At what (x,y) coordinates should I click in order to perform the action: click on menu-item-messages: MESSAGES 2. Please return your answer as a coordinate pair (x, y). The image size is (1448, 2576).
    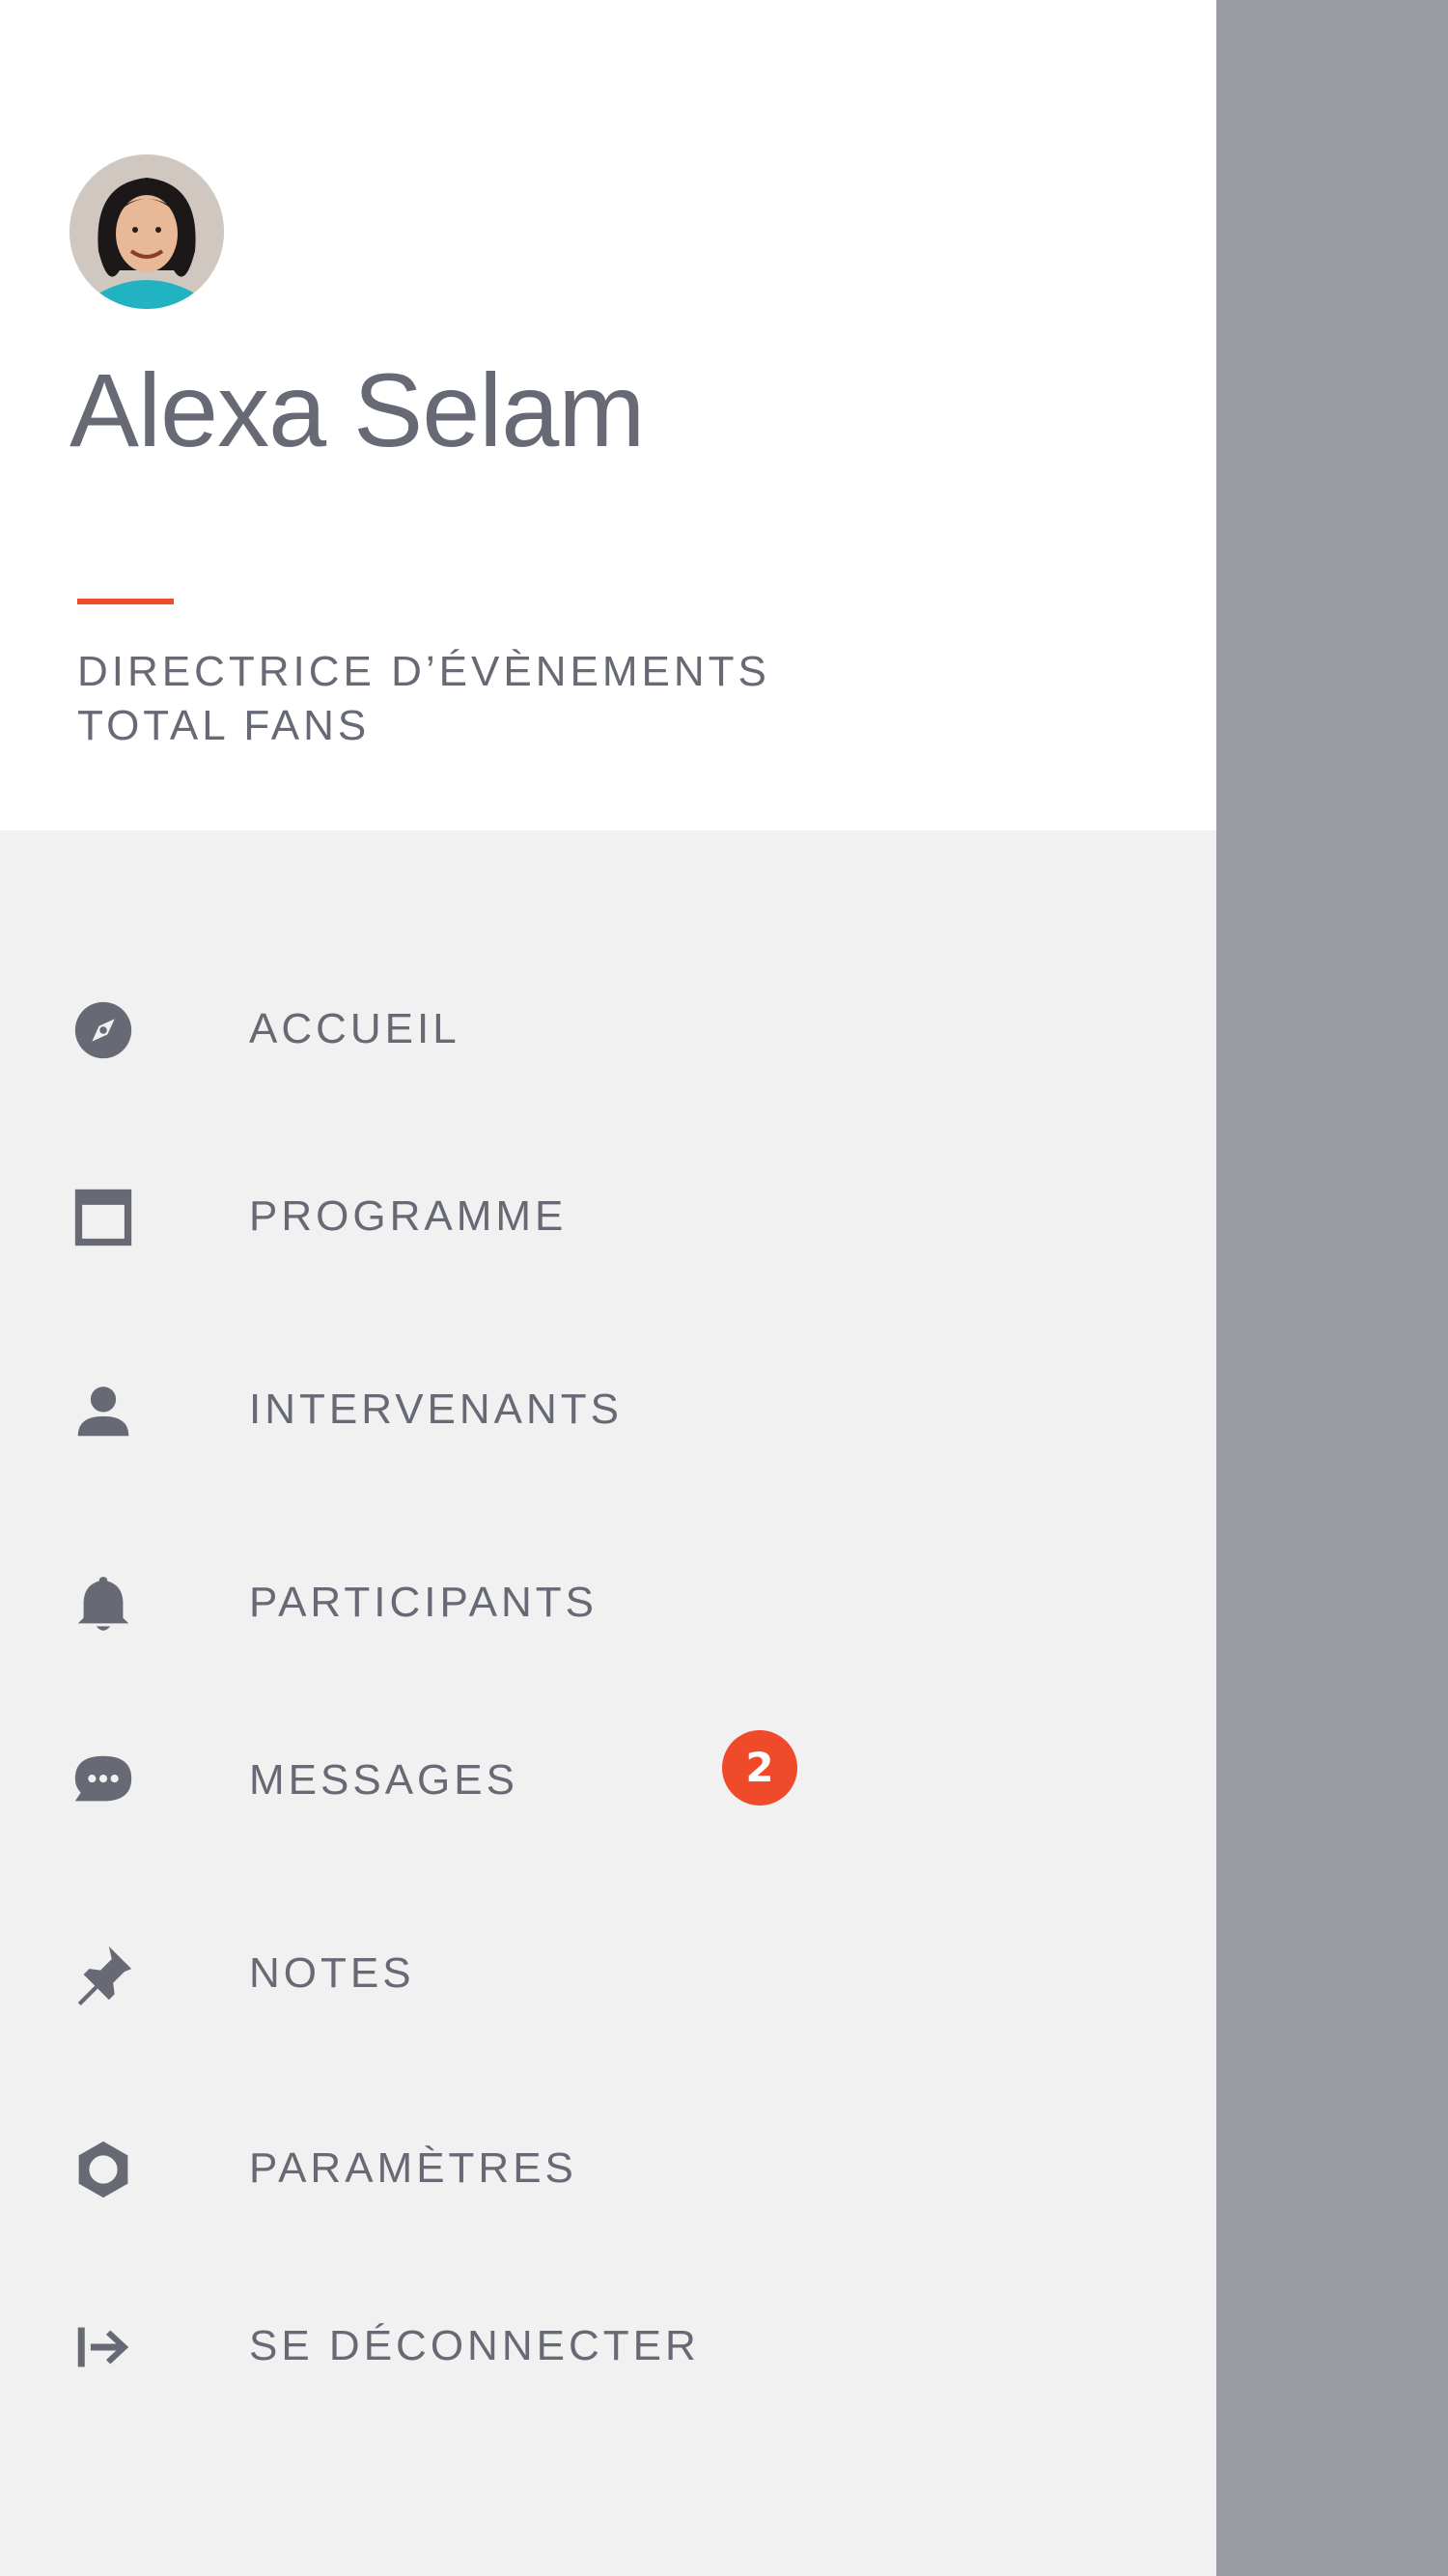
    Looking at the image, I should click on (608, 1782).